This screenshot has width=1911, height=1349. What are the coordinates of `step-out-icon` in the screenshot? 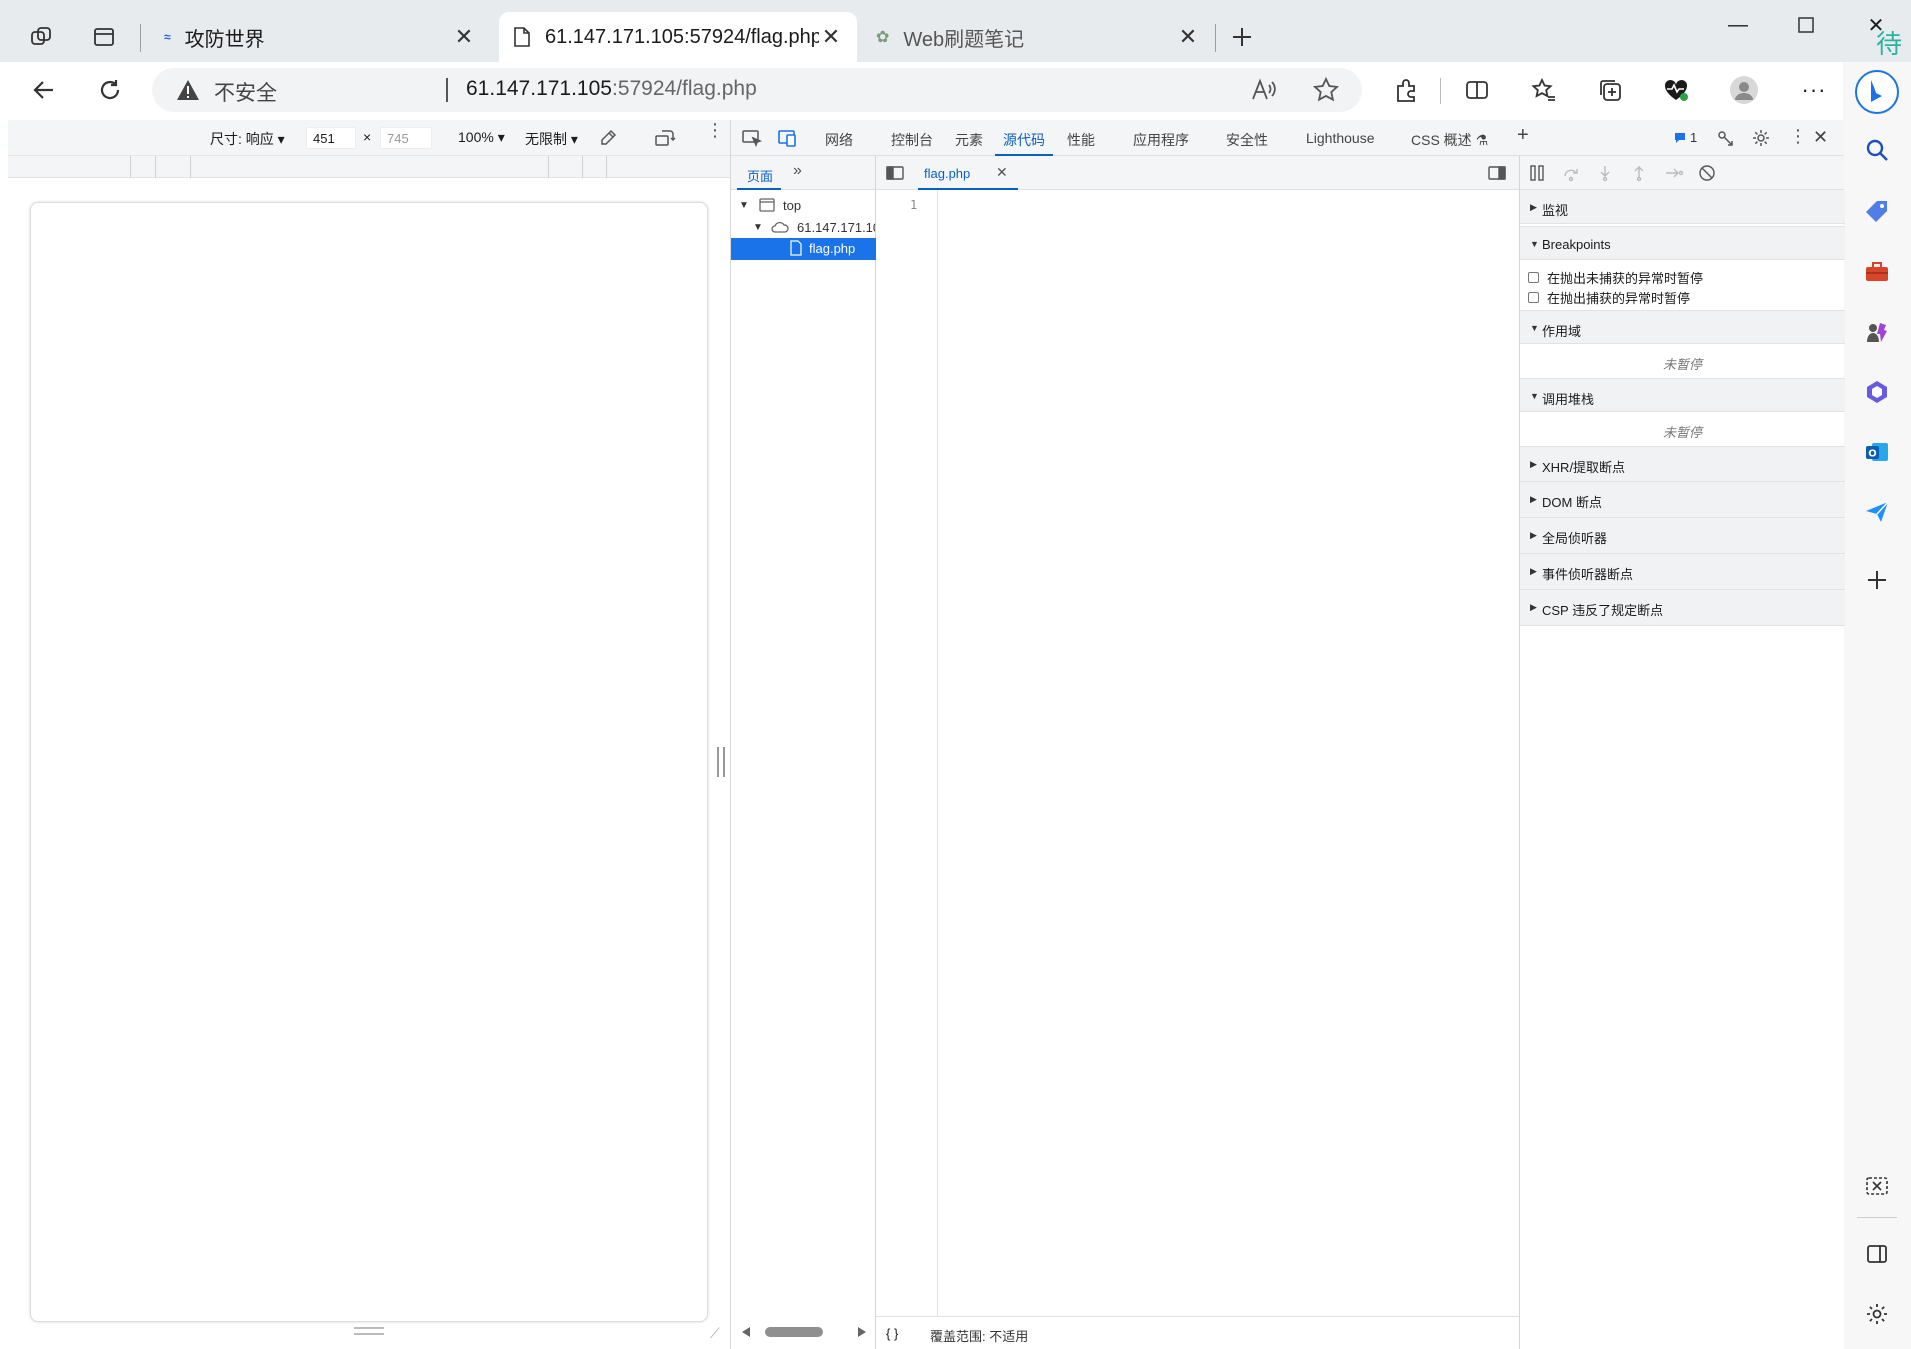 It's located at (1639, 173).